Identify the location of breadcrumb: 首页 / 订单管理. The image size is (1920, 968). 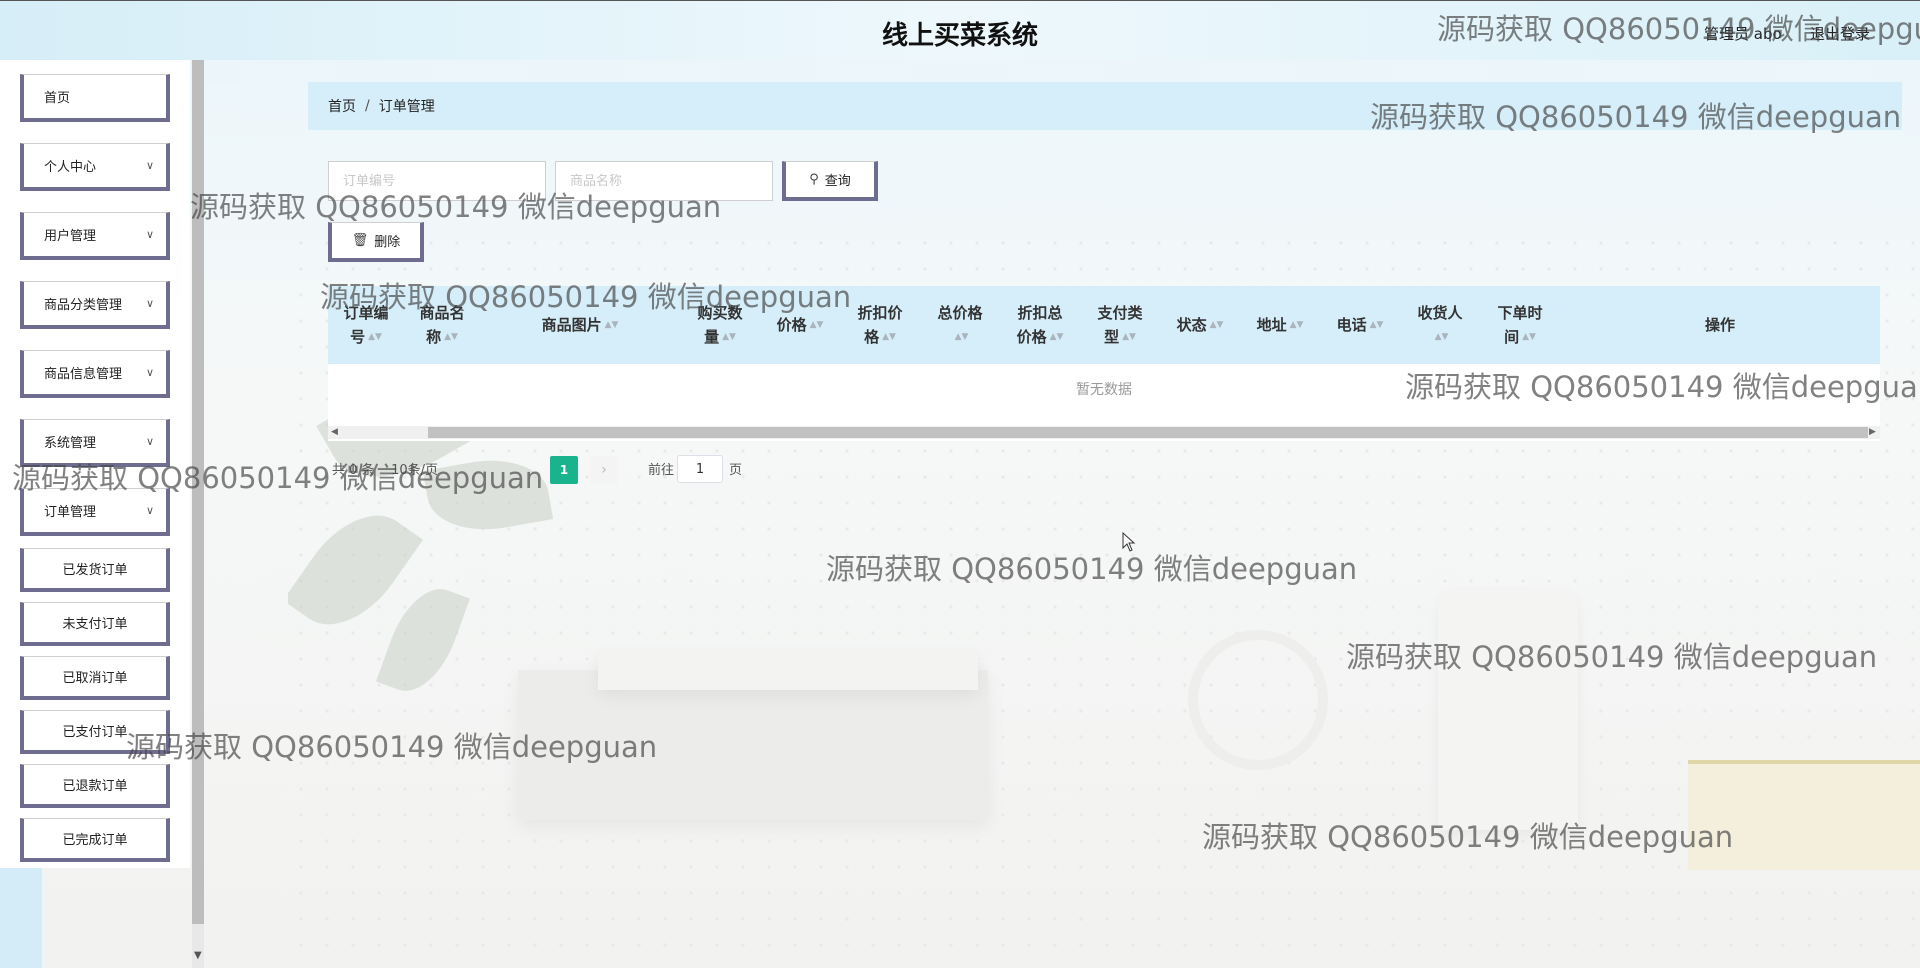
(1105, 106).